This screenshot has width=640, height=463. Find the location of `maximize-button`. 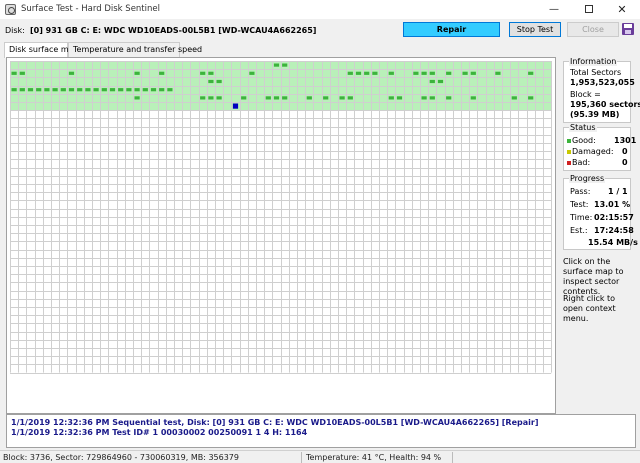

maximize-button is located at coordinates (589, 9).